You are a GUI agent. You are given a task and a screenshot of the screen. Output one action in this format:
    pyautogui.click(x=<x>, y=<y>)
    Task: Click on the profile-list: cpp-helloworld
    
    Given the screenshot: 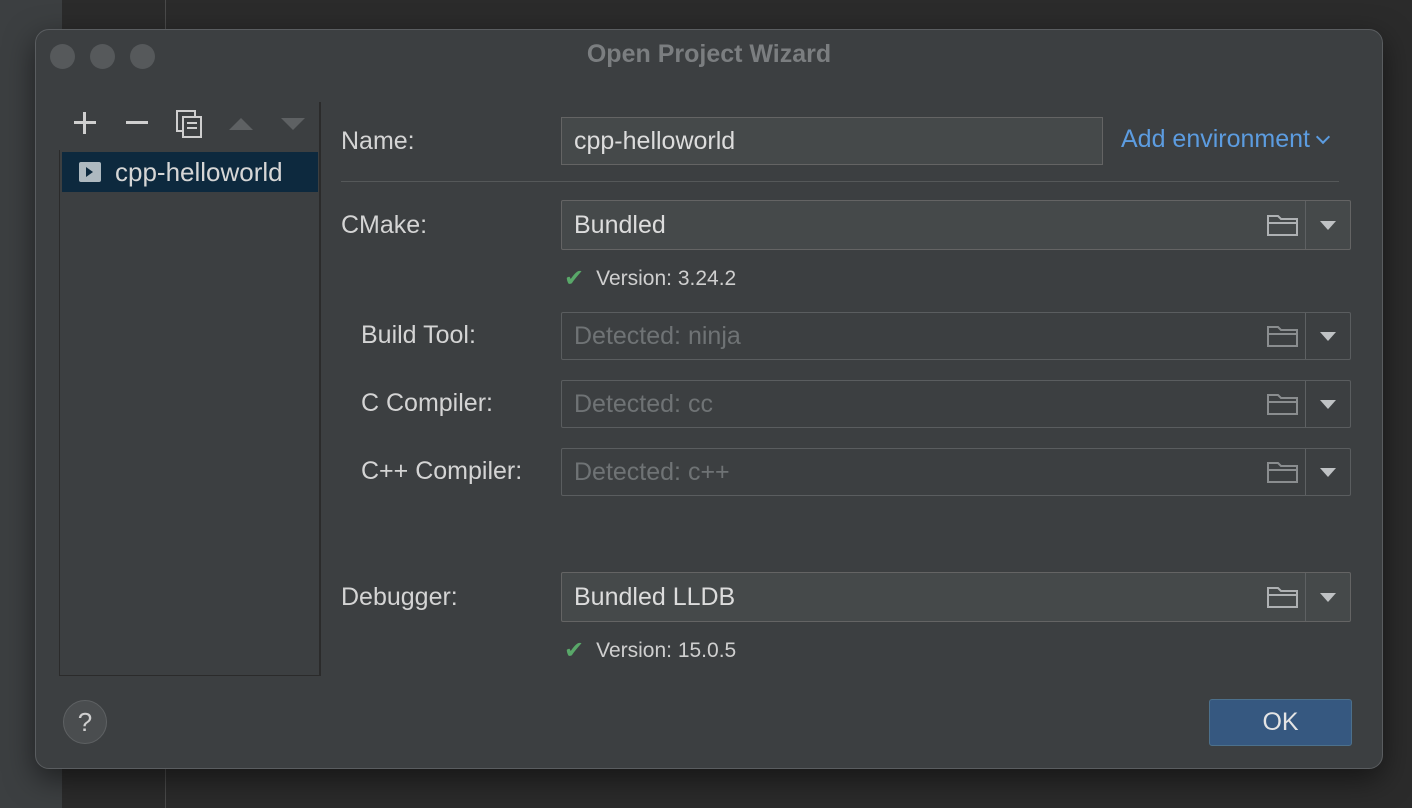 What is the action you would take?
    pyautogui.click(x=190, y=413)
    